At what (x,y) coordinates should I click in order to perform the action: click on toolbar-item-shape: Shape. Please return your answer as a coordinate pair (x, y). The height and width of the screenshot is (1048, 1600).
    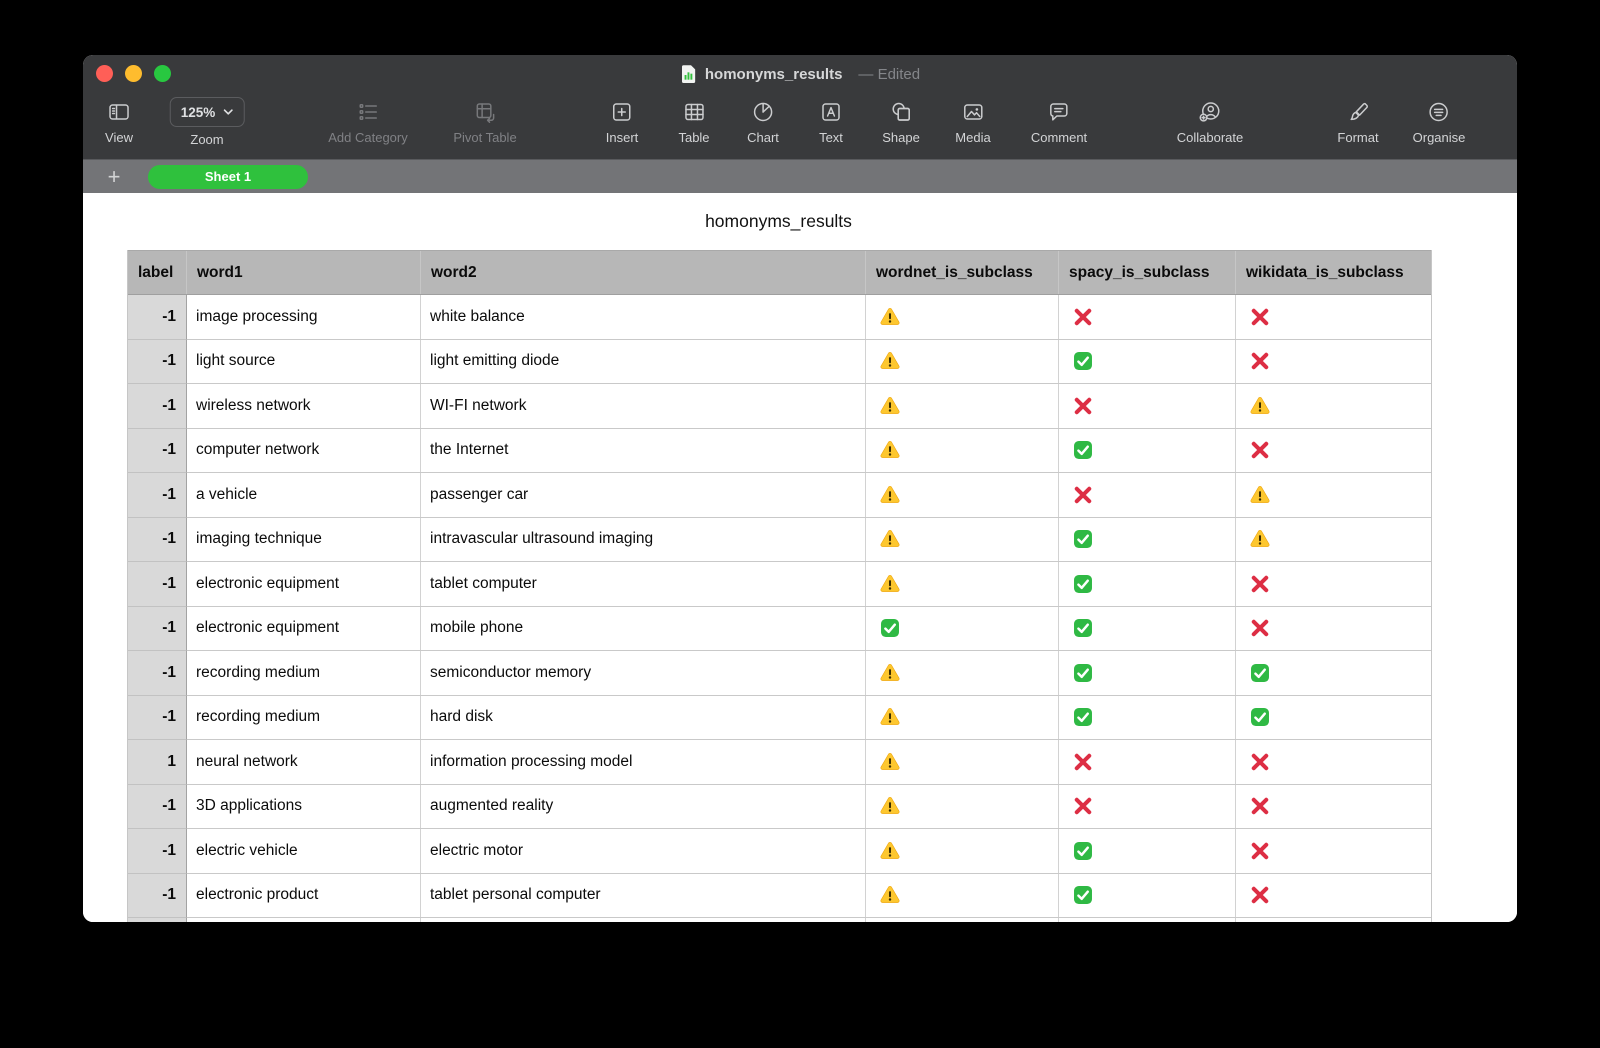
    Looking at the image, I should click on (901, 122).